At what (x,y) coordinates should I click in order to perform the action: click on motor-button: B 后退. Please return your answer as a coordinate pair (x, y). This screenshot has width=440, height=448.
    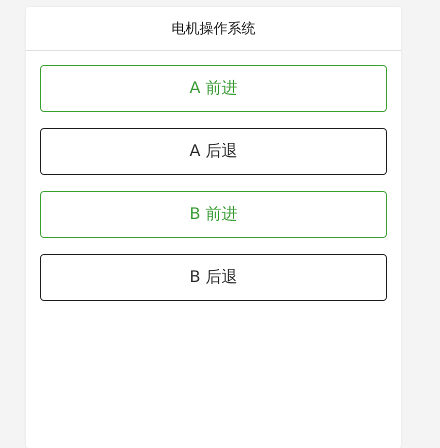
    Looking at the image, I should click on (213, 277).